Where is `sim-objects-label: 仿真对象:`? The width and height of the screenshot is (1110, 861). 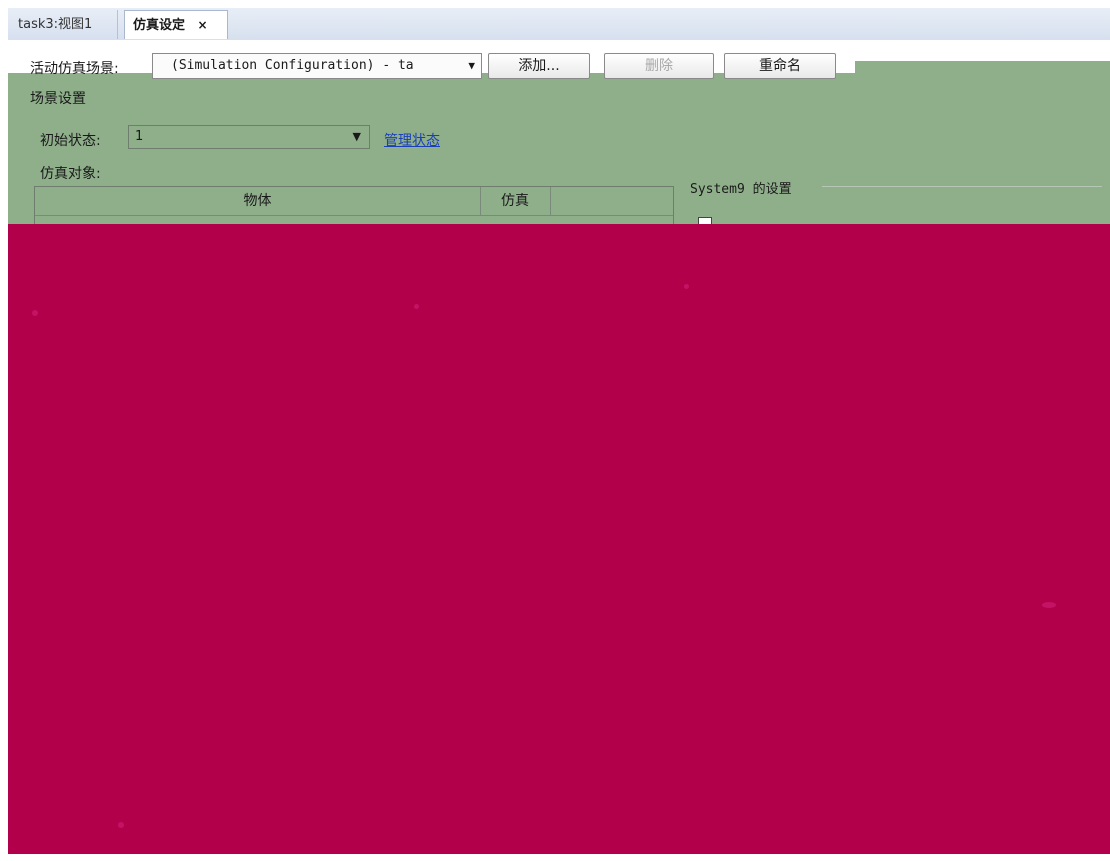 sim-objects-label: 仿真对象: is located at coordinates (70, 174).